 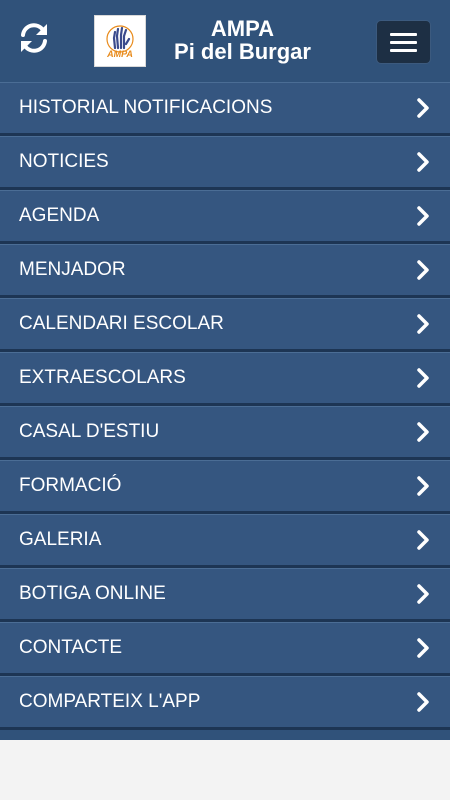 I want to click on menu-item: NOTICIES, so click(x=225, y=163).